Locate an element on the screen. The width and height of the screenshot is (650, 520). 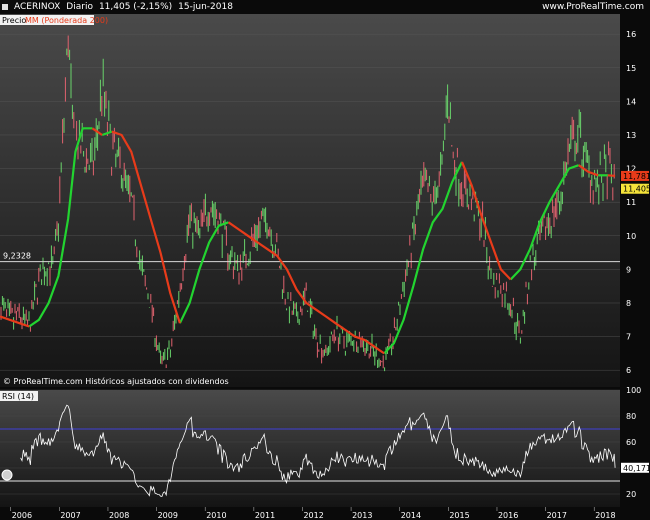
time-tick-label: 2013 is located at coordinates (362, 515).